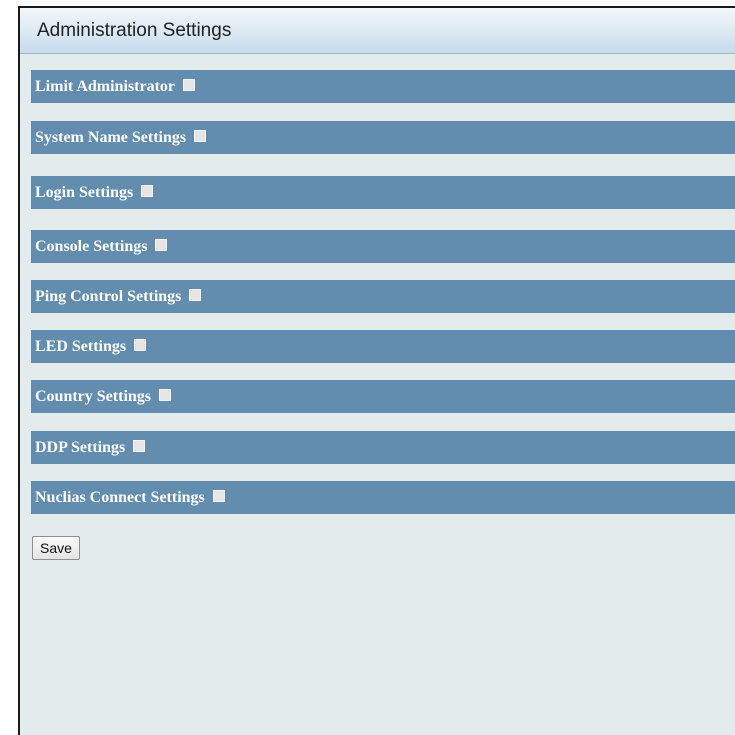  Describe the element at coordinates (56, 548) in the screenshot. I see `save-button: Save` at that location.